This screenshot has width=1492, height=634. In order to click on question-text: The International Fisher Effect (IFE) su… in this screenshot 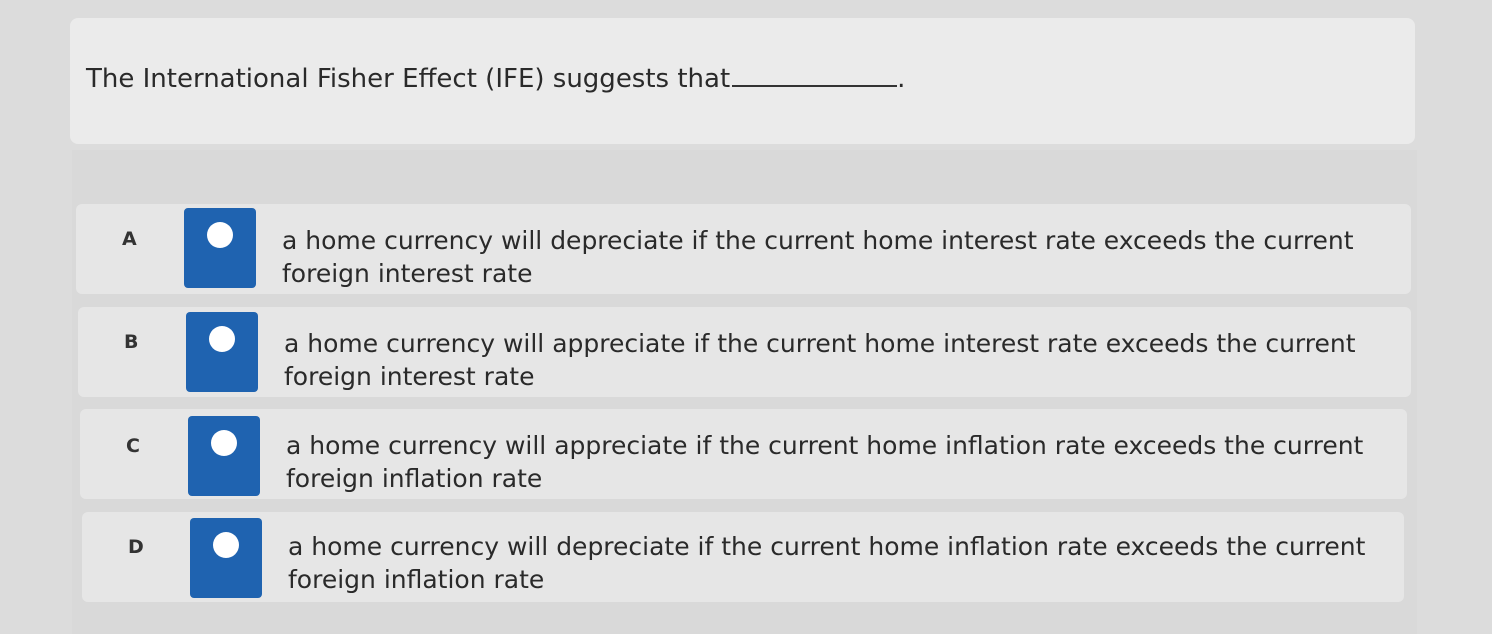, I will do `click(408, 79)`.